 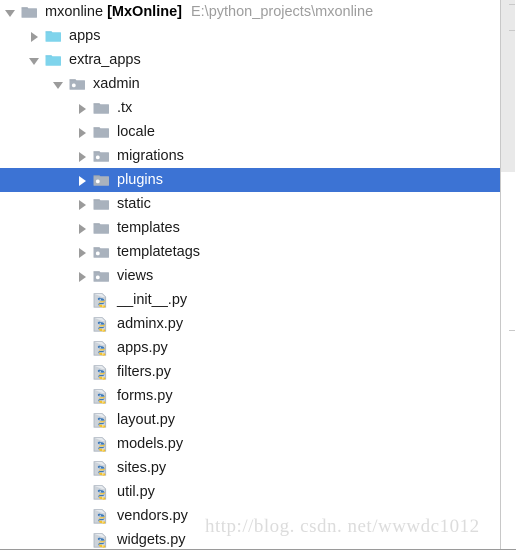 I want to click on tree-row-label: __init__.py, so click(x=152, y=300).